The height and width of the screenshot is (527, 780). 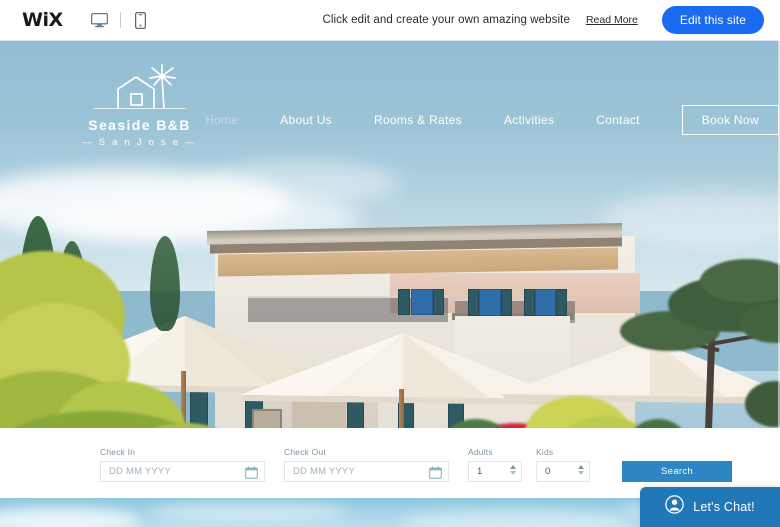 What do you see at coordinates (674, 507) in the screenshot?
I see `user-avatar-icon` at bounding box center [674, 507].